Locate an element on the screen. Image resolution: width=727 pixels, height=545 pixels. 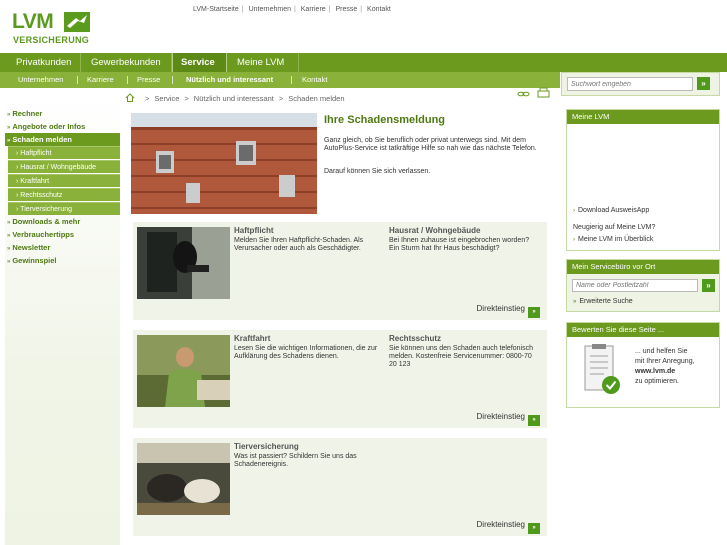
sidebar-item-angebote: » Angebote oder Infos is located at coordinates (62, 126).